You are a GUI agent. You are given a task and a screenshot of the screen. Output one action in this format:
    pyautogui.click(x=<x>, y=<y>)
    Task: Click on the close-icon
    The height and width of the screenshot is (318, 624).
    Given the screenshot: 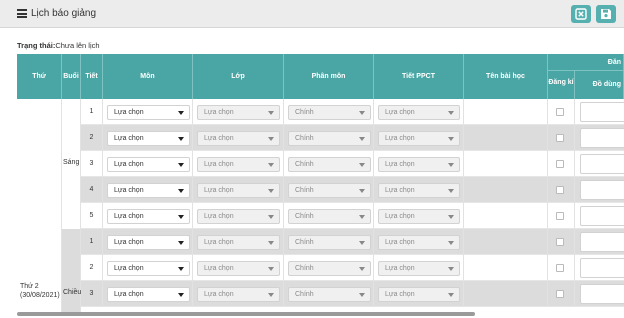 What is the action you would take?
    pyautogui.click(x=581, y=14)
    